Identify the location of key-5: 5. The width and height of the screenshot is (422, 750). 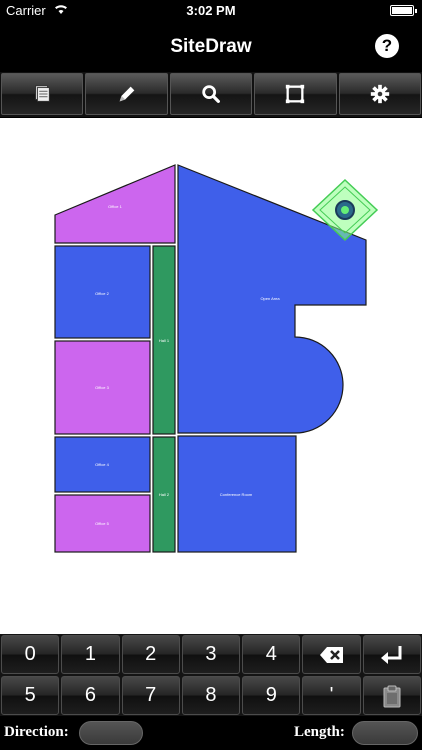
(30, 695).